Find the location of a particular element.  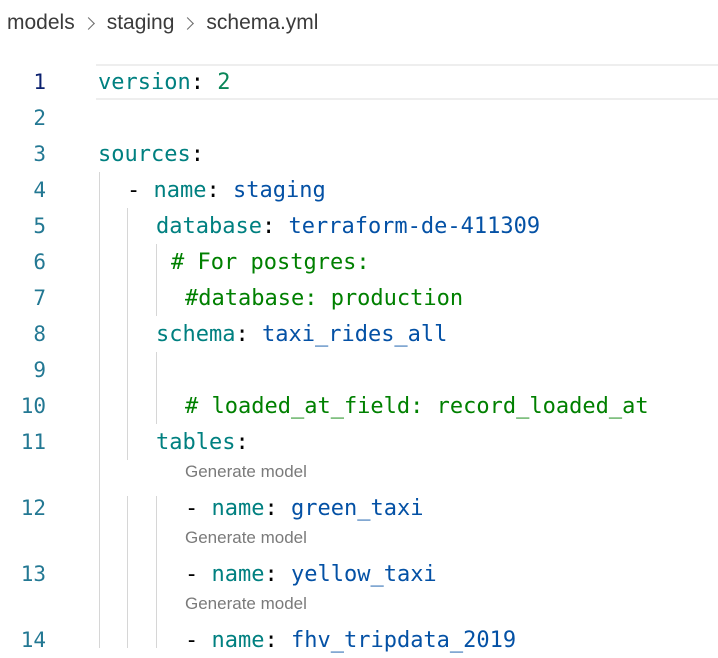

line-number: 2 is located at coordinates (39, 118).